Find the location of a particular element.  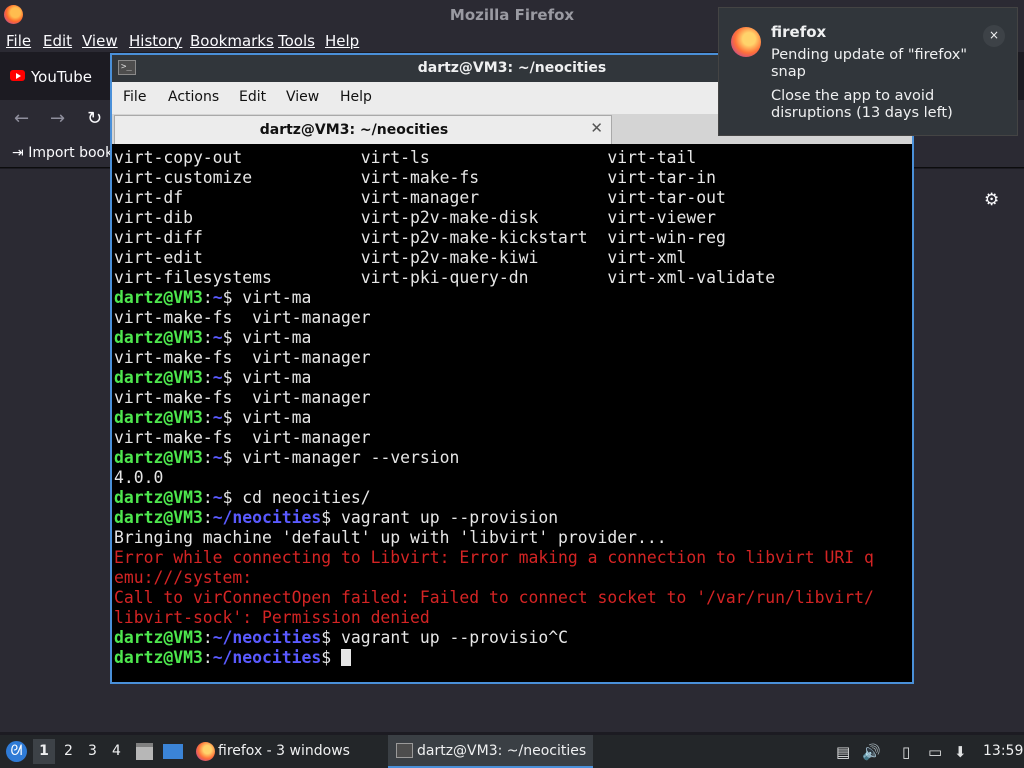

terminal-line: dartz@VM3:~$ cd neocities/ is located at coordinates (242, 498).